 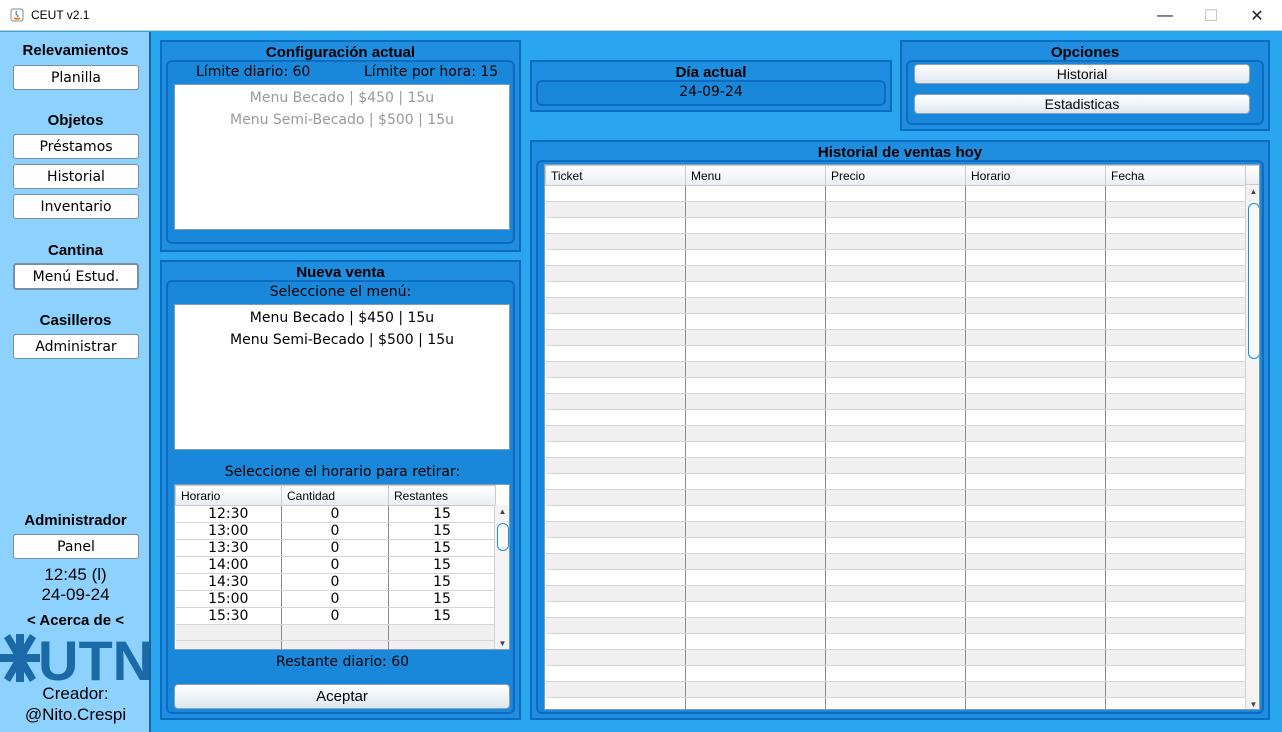 I want to click on estadisticas-button: Estadisticas, so click(x=1082, y=104).